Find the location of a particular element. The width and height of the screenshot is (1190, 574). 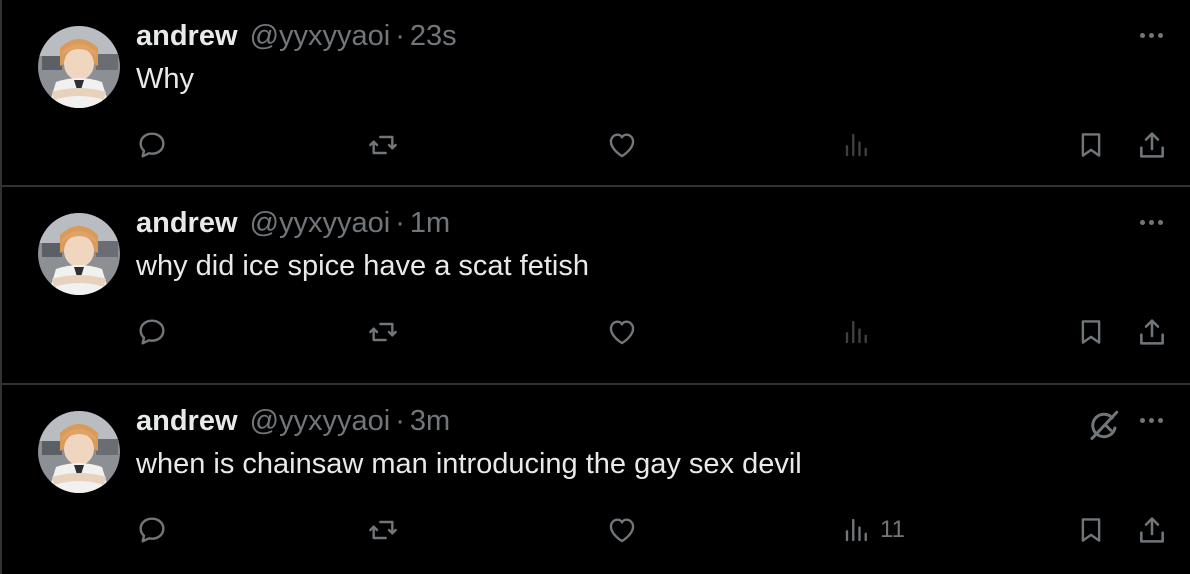

analytics-button: 11 is located at coordinates (873, 530).